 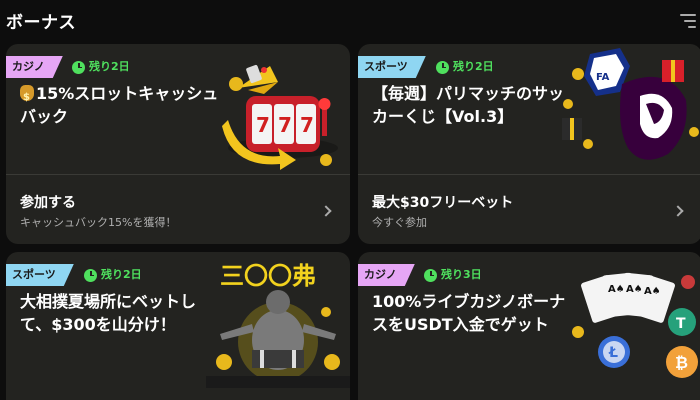 What do you see at coordinates (469, 313) in the screenshot?
I see `card-title: 100%ライブカジノボーナスをUSDT入金でゲット` at bounding box center [469, 313].